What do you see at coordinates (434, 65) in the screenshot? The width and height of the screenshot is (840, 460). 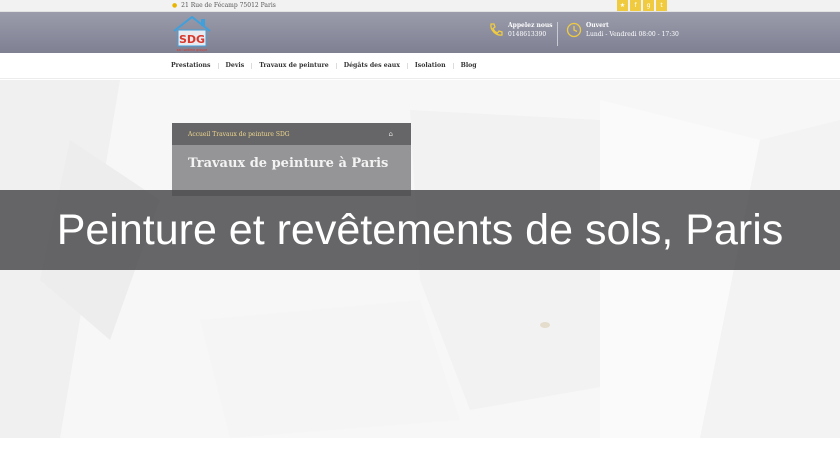 I see `nav-item-isolation: Isolation` at bounding box center [434, 65].